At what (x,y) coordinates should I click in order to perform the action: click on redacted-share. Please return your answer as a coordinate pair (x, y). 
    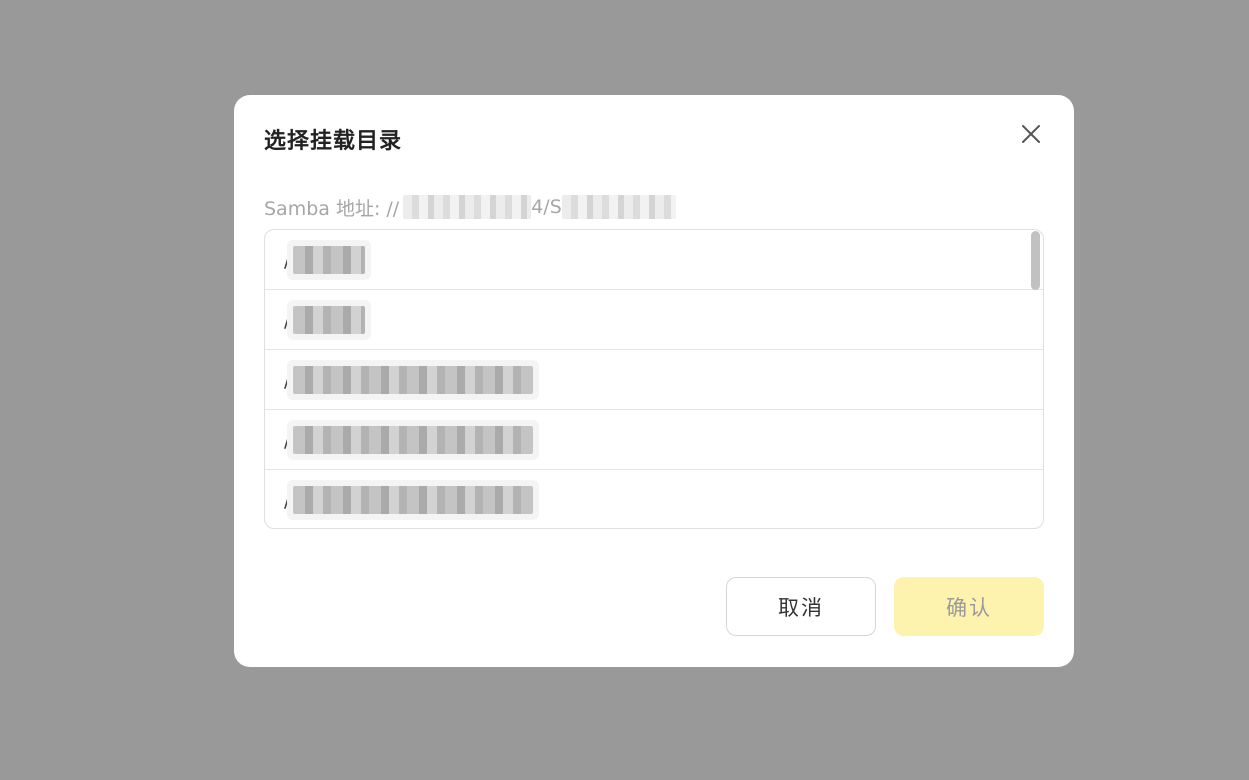
    Looking at the image, I should click on (618, 207).